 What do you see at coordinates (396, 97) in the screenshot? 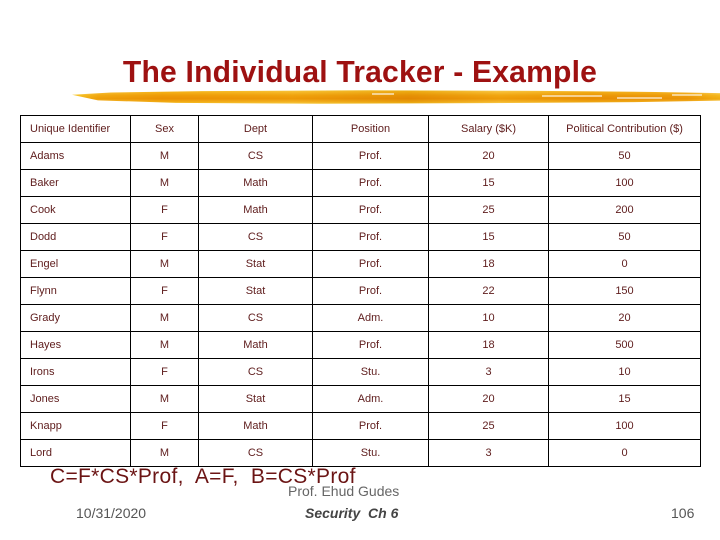
I see `gold-brush-stroke-decoration` at bounding box center [396, 97].